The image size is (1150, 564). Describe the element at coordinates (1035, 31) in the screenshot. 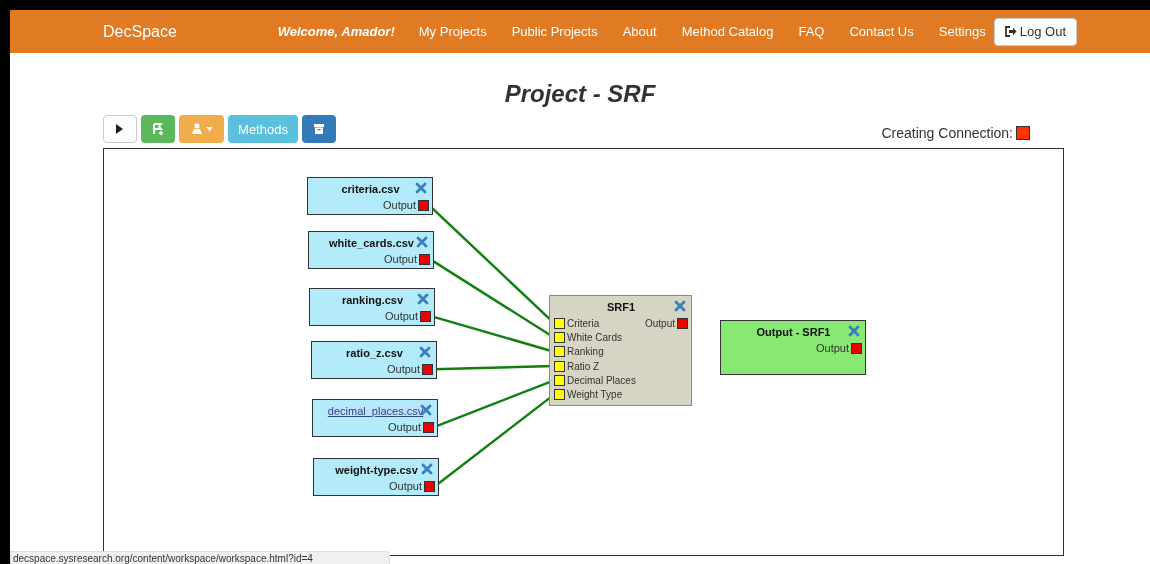

I see `logout-button: Log Out` at that location.